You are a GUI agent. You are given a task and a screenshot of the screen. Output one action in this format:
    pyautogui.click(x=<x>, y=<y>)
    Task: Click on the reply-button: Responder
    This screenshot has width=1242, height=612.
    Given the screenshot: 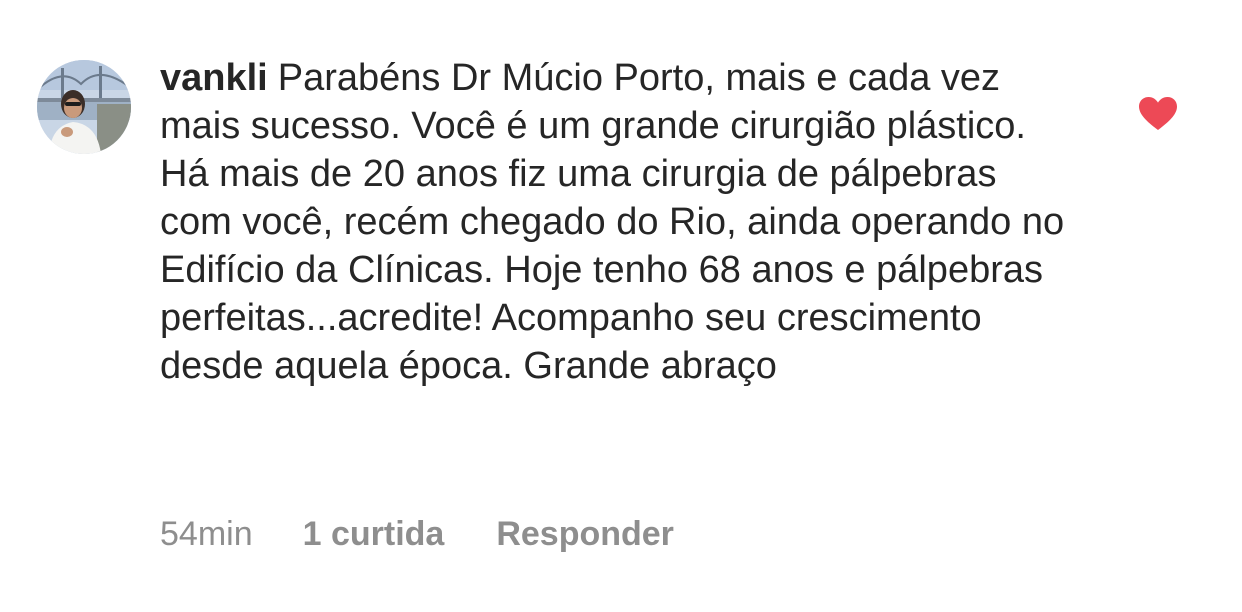 What is the action you would take?
    pyautogui.click(x=585, y=534)
    